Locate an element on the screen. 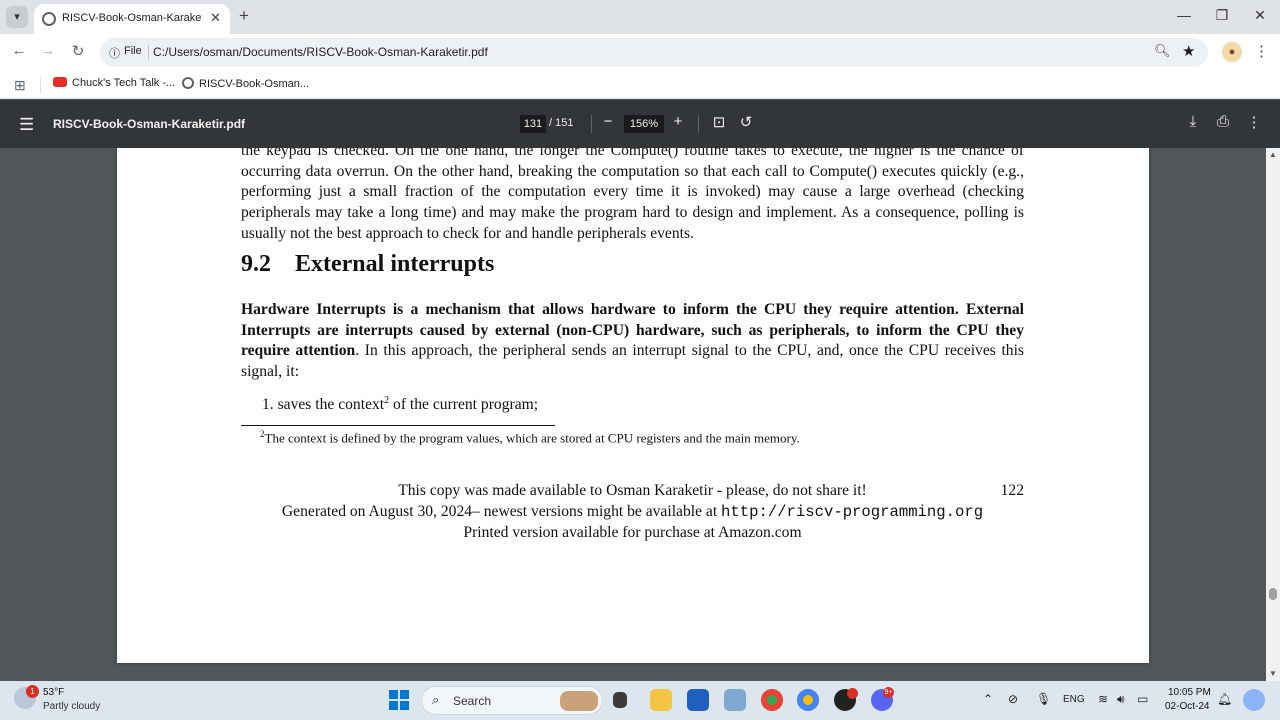 This screenshot has height=720, width=1280. tab-search-chevron-icon: ▾ is located at coordinates (17, 17).